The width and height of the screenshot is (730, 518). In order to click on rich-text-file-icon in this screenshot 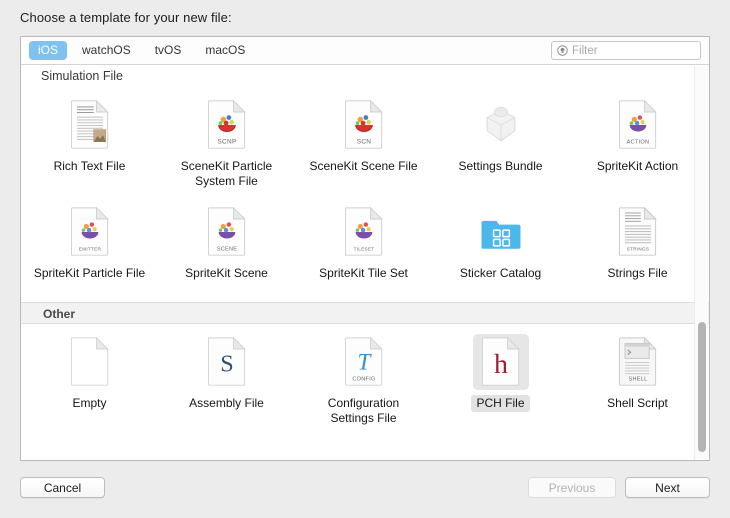, I will do `click(90, 125)`.